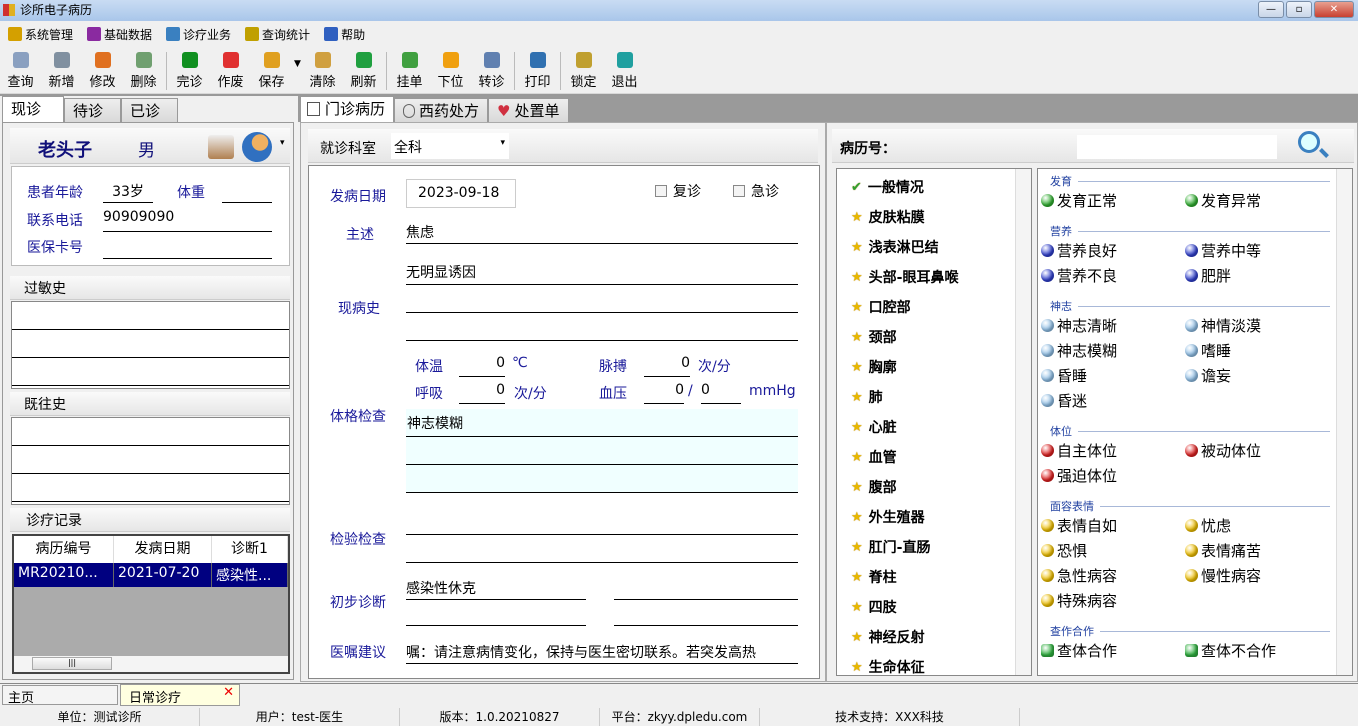 The height and width of the screenshot is (726, 1358). Describe the element at coordinates (1271, 9) in the screenshot. I see `minimize-button: —` at that location.